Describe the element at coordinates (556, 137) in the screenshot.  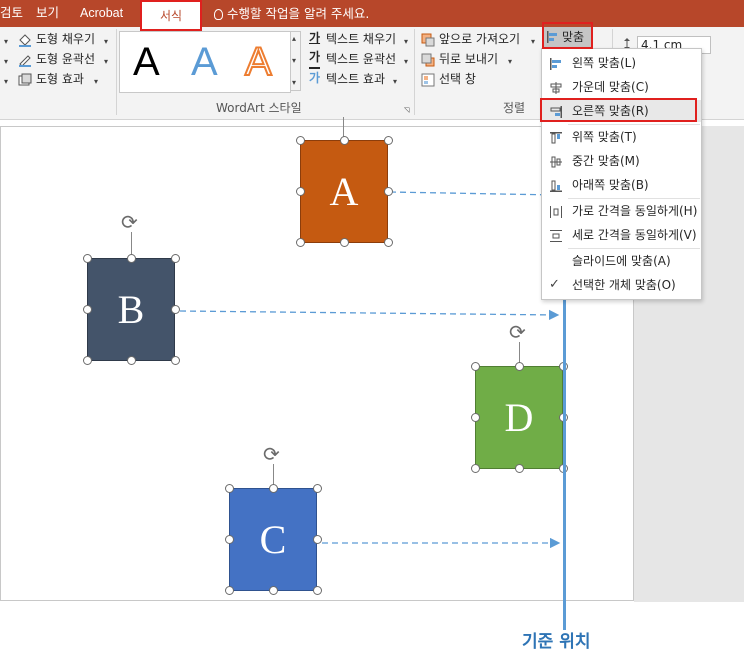
I see `align-top-icon` at that location.